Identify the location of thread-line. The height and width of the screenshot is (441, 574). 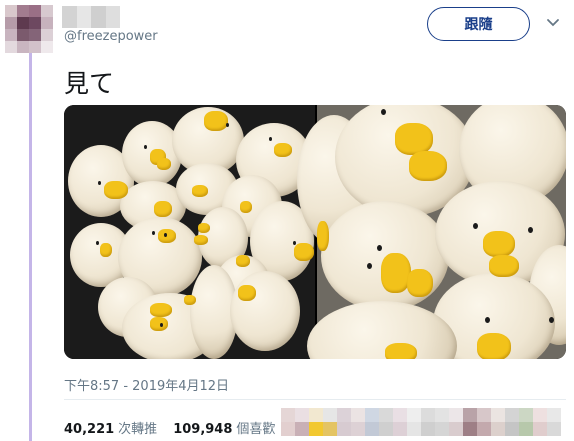
(30, 246).